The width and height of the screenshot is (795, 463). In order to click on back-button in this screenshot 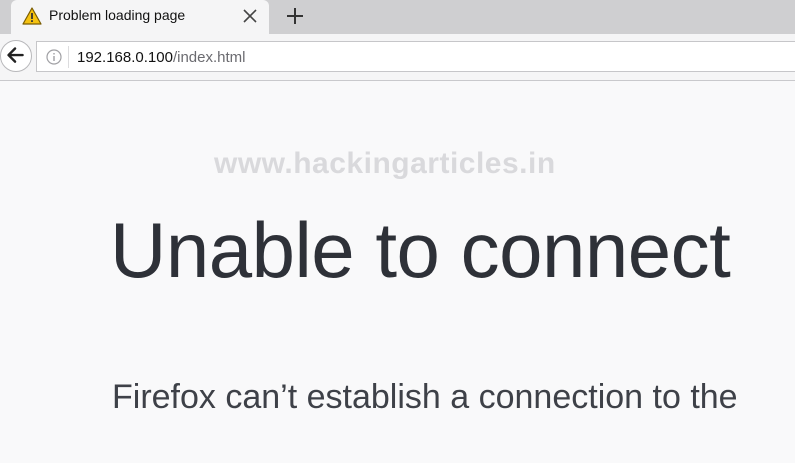, I will do `click(16, 56)`.